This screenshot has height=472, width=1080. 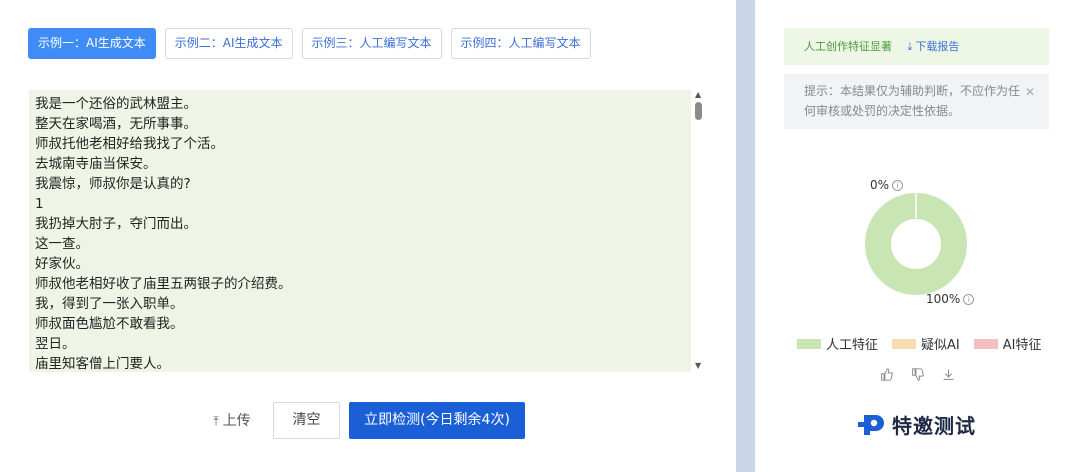 I want to click on download-icon: ⤓, so click(x=910, y=46).